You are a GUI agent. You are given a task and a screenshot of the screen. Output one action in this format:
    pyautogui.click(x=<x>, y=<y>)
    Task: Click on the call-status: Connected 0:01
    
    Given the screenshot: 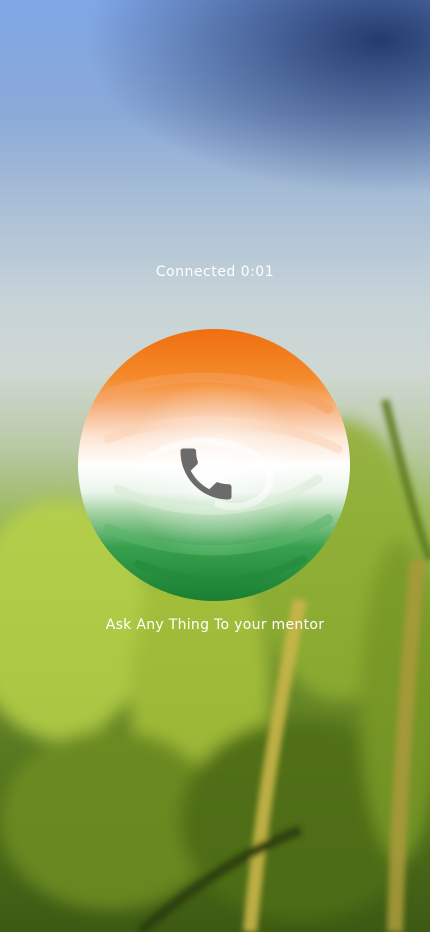 What is the action you would take?
    pyautogui.click(x=215, y=272)
    